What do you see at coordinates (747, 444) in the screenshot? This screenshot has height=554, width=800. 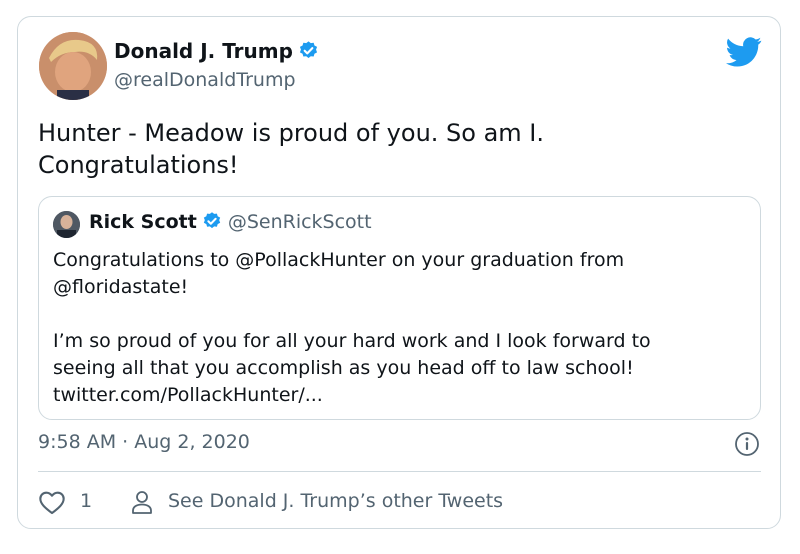 I see `info-icon` at bounding box center [747, 444].